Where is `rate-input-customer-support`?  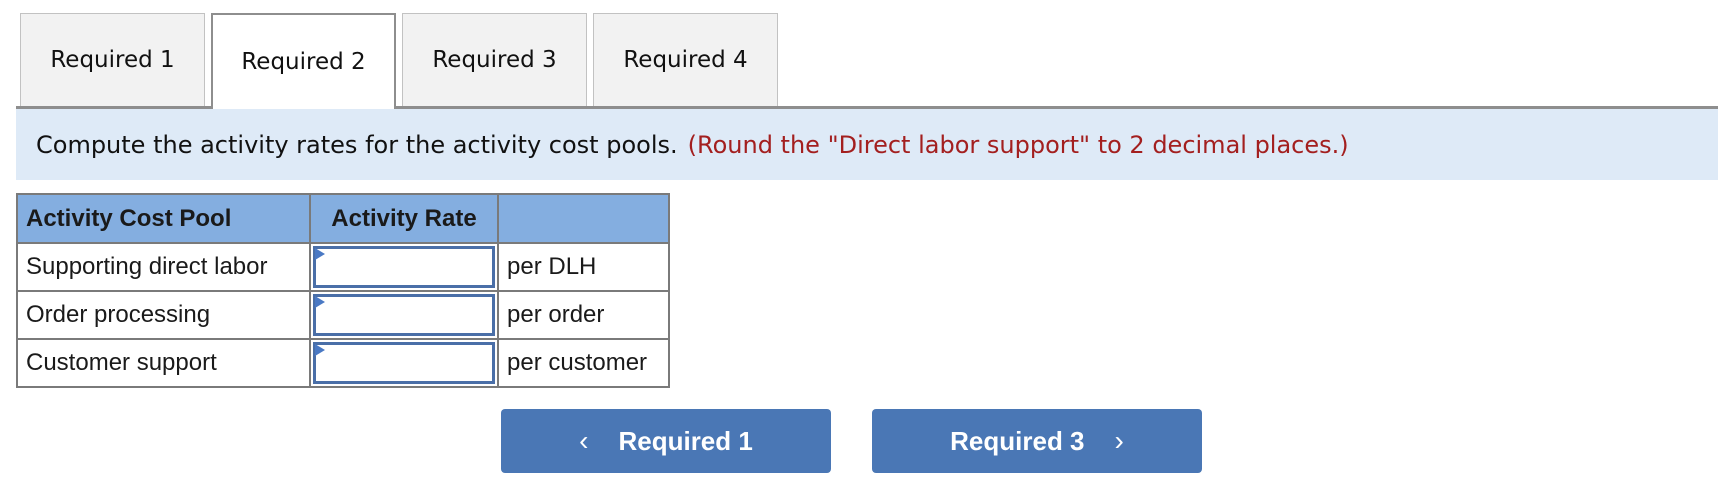 rate-input-customer-support is located at coordinates (404, 363).